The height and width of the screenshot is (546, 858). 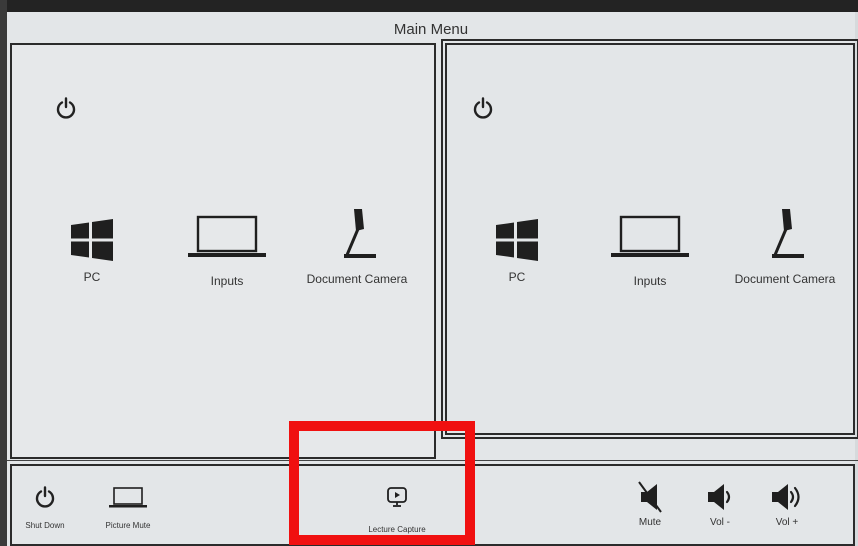 I want to click on speaker-muted-icon, so click(x=650, y=497).